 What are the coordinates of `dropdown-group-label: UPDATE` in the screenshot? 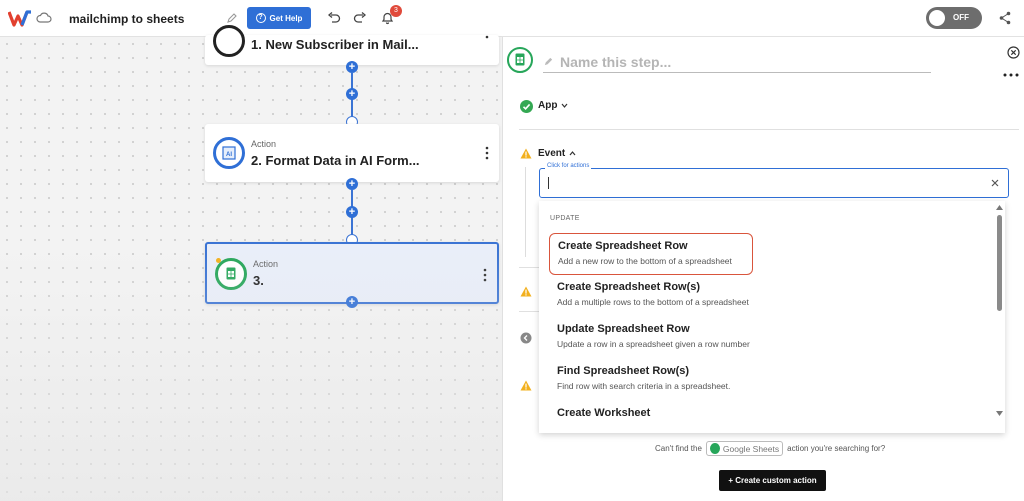 It's located at (565, 218).